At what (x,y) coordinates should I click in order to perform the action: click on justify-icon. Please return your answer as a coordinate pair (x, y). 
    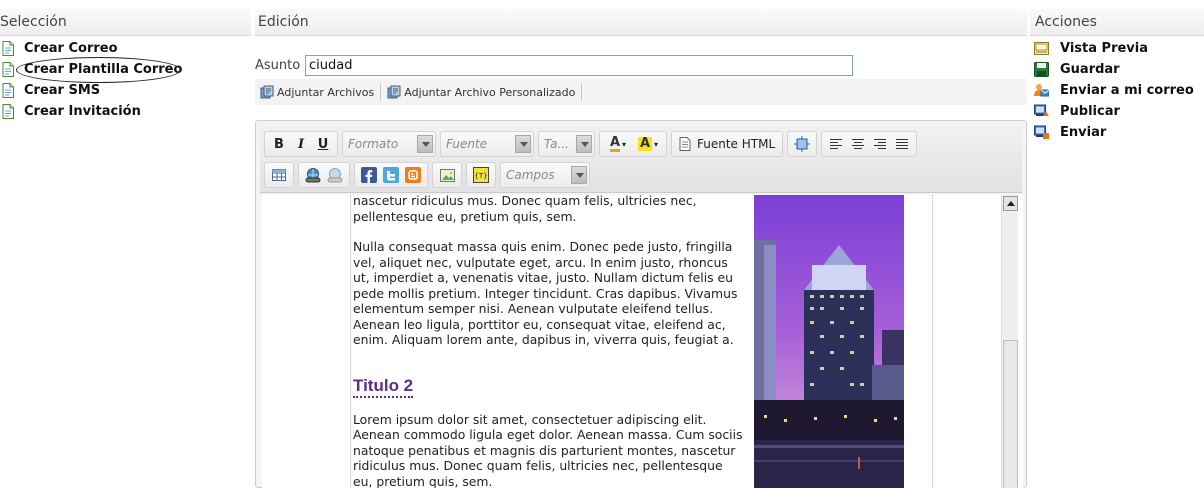
    Looking at the image, I should click on (902, 143).